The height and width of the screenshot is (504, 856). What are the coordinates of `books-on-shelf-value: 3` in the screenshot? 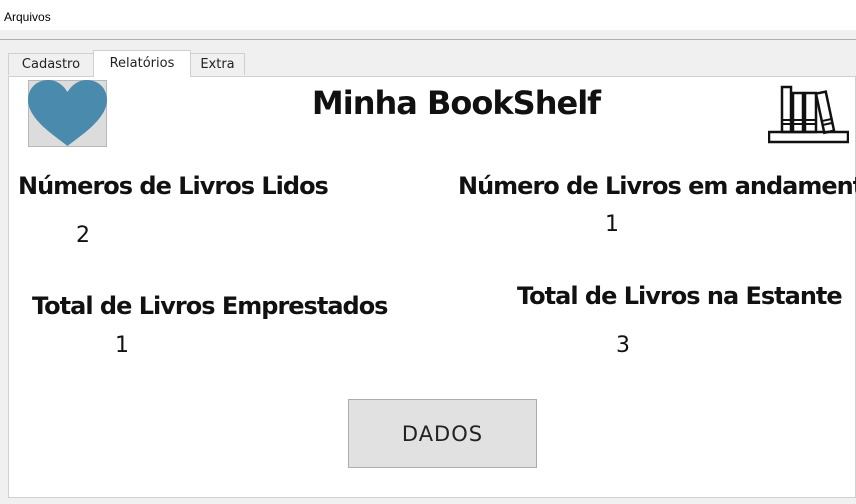 It's located at (623, 345).